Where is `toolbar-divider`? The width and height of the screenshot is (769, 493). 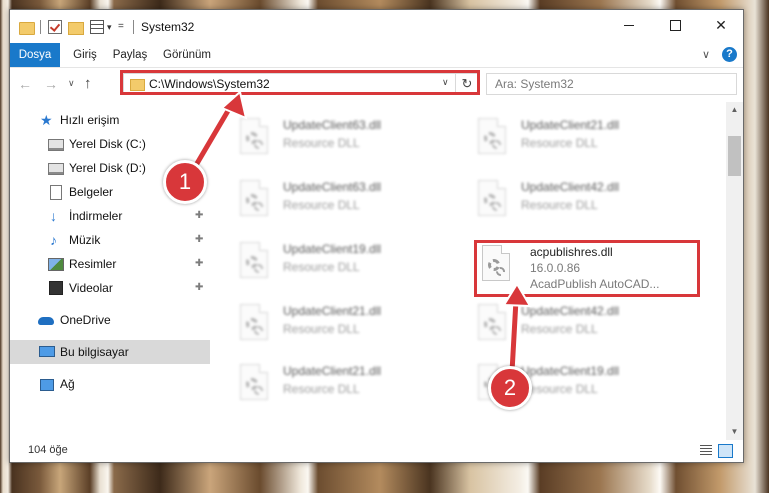
toolbar-divider is located at coordinates (133, 27).